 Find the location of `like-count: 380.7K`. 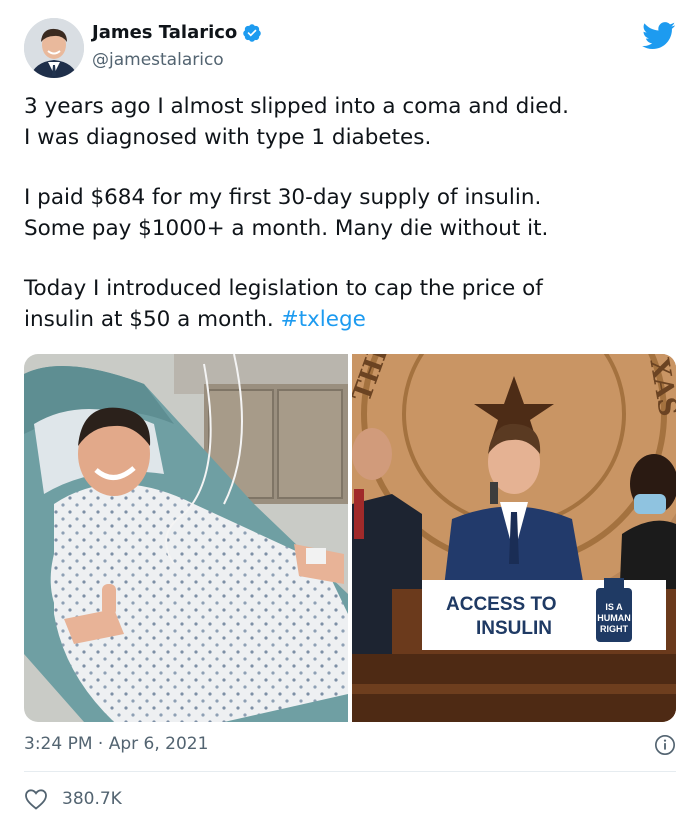

like-count: 380.7K is located at coordinates (92, 799).